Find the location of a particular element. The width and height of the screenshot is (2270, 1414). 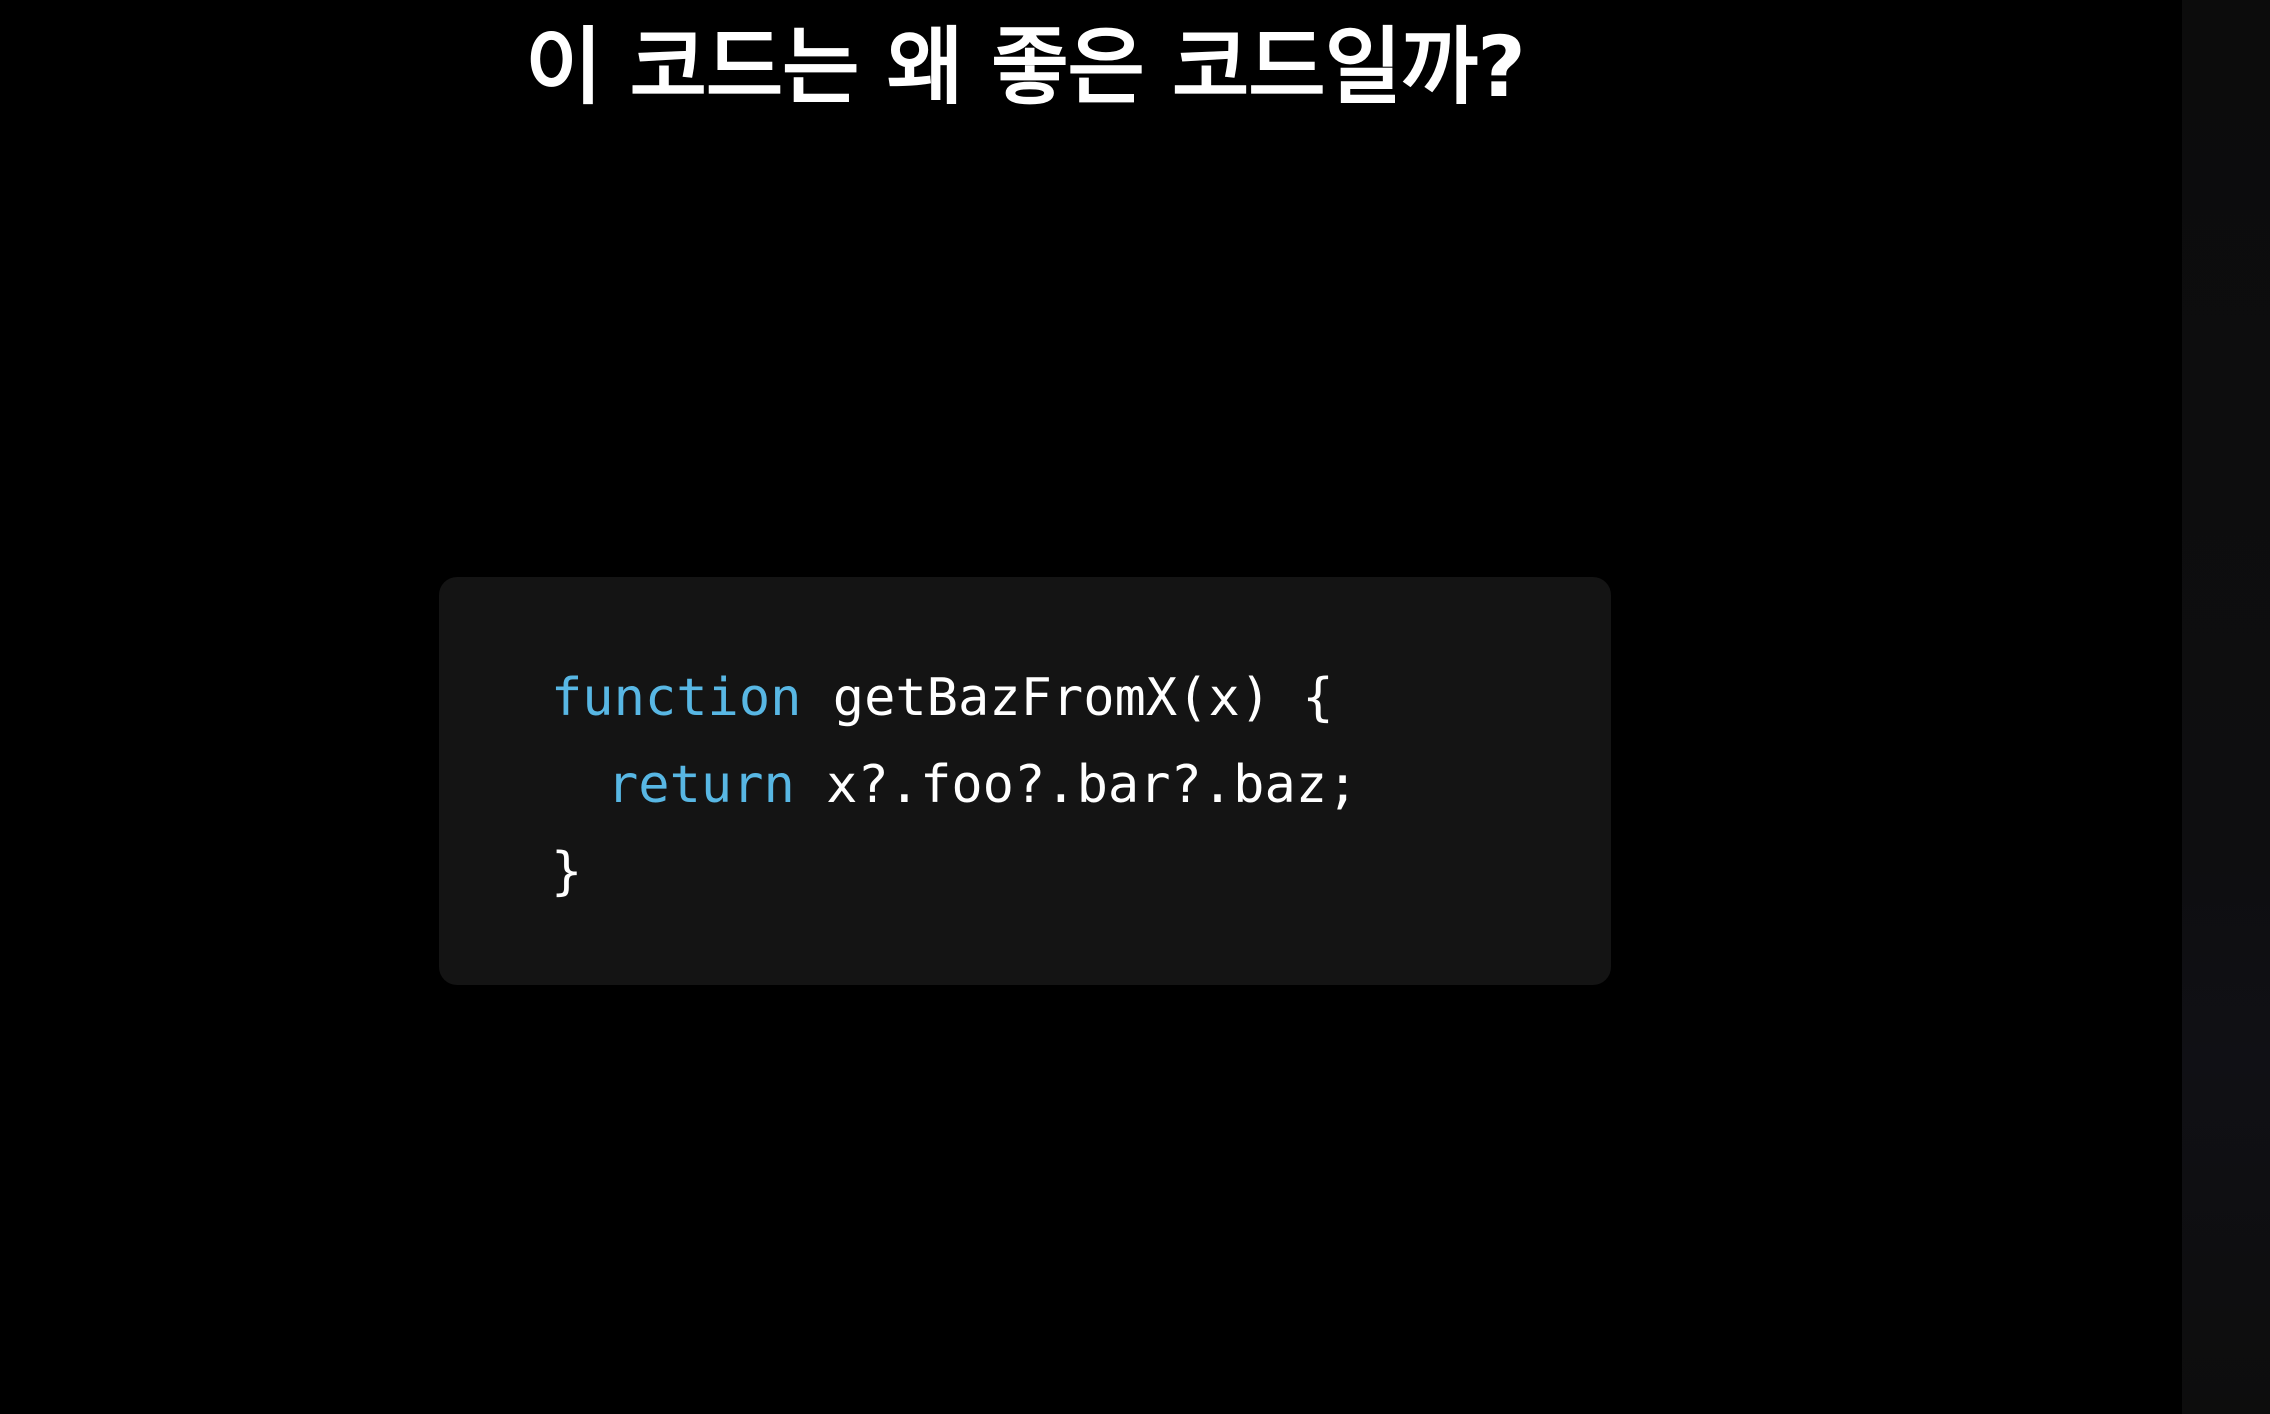

keyword-function: function is located at coordinates (676, 698).